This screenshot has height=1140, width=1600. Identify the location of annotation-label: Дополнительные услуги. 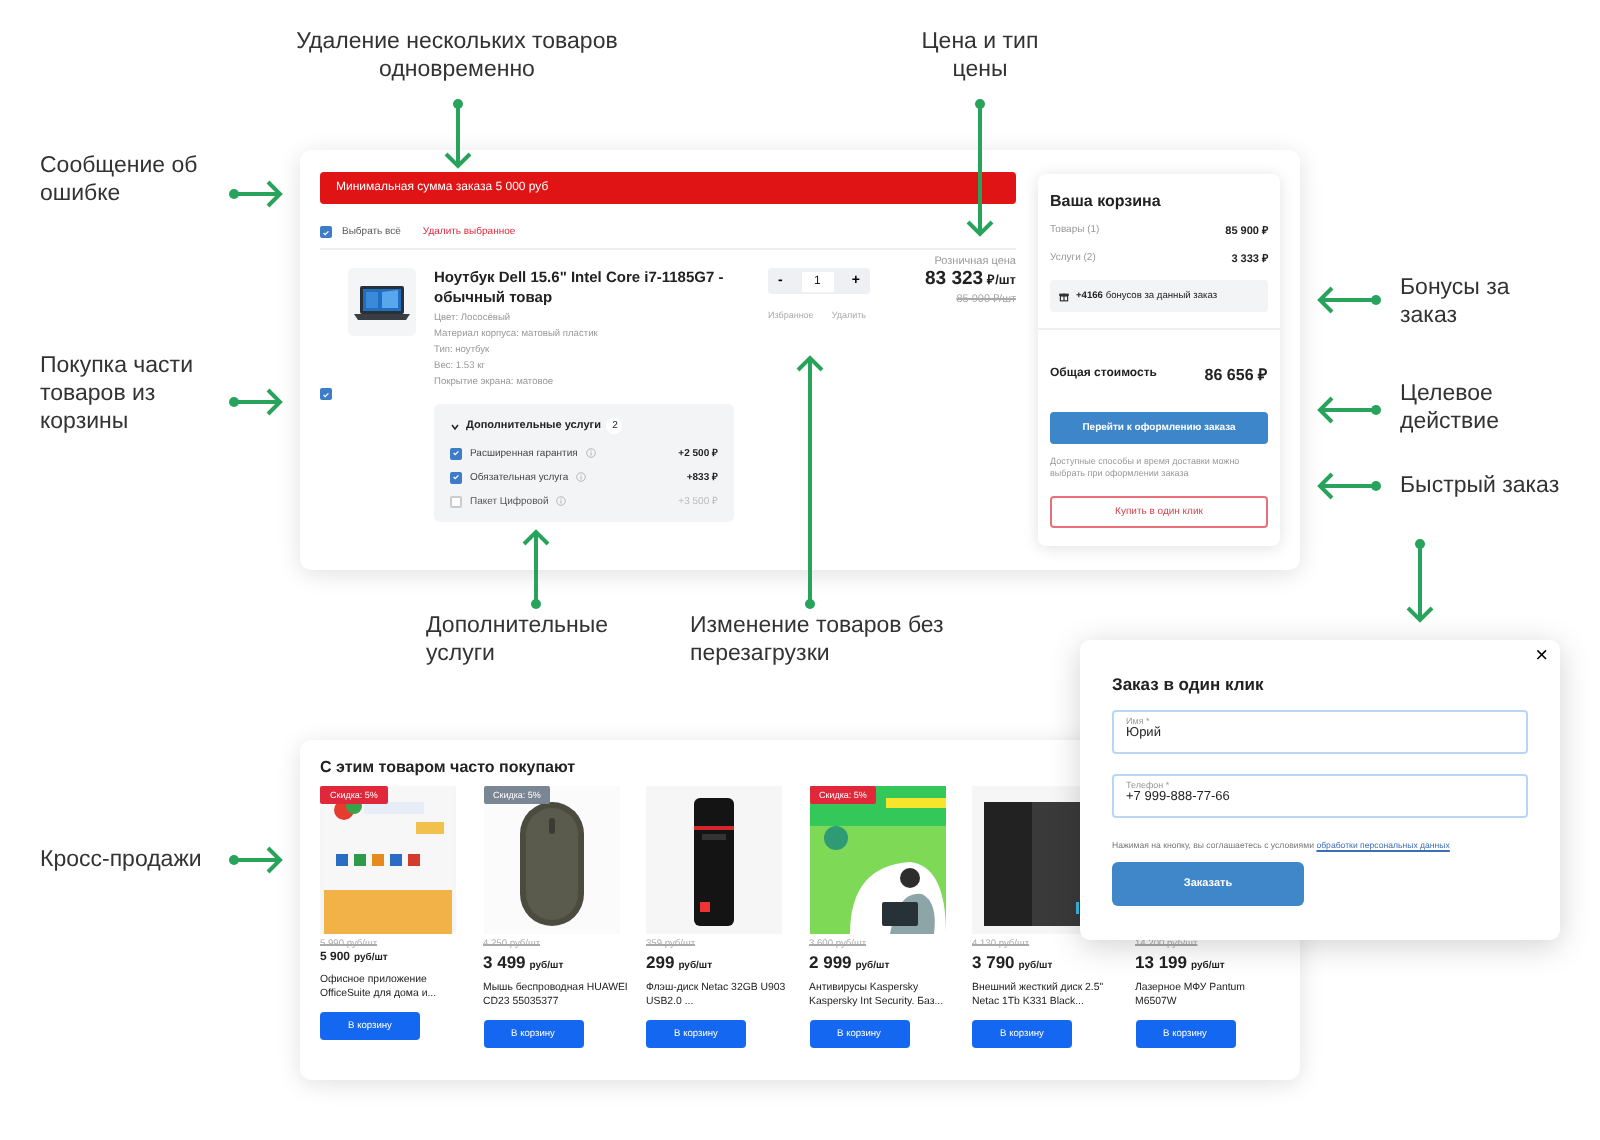
(516, 640).